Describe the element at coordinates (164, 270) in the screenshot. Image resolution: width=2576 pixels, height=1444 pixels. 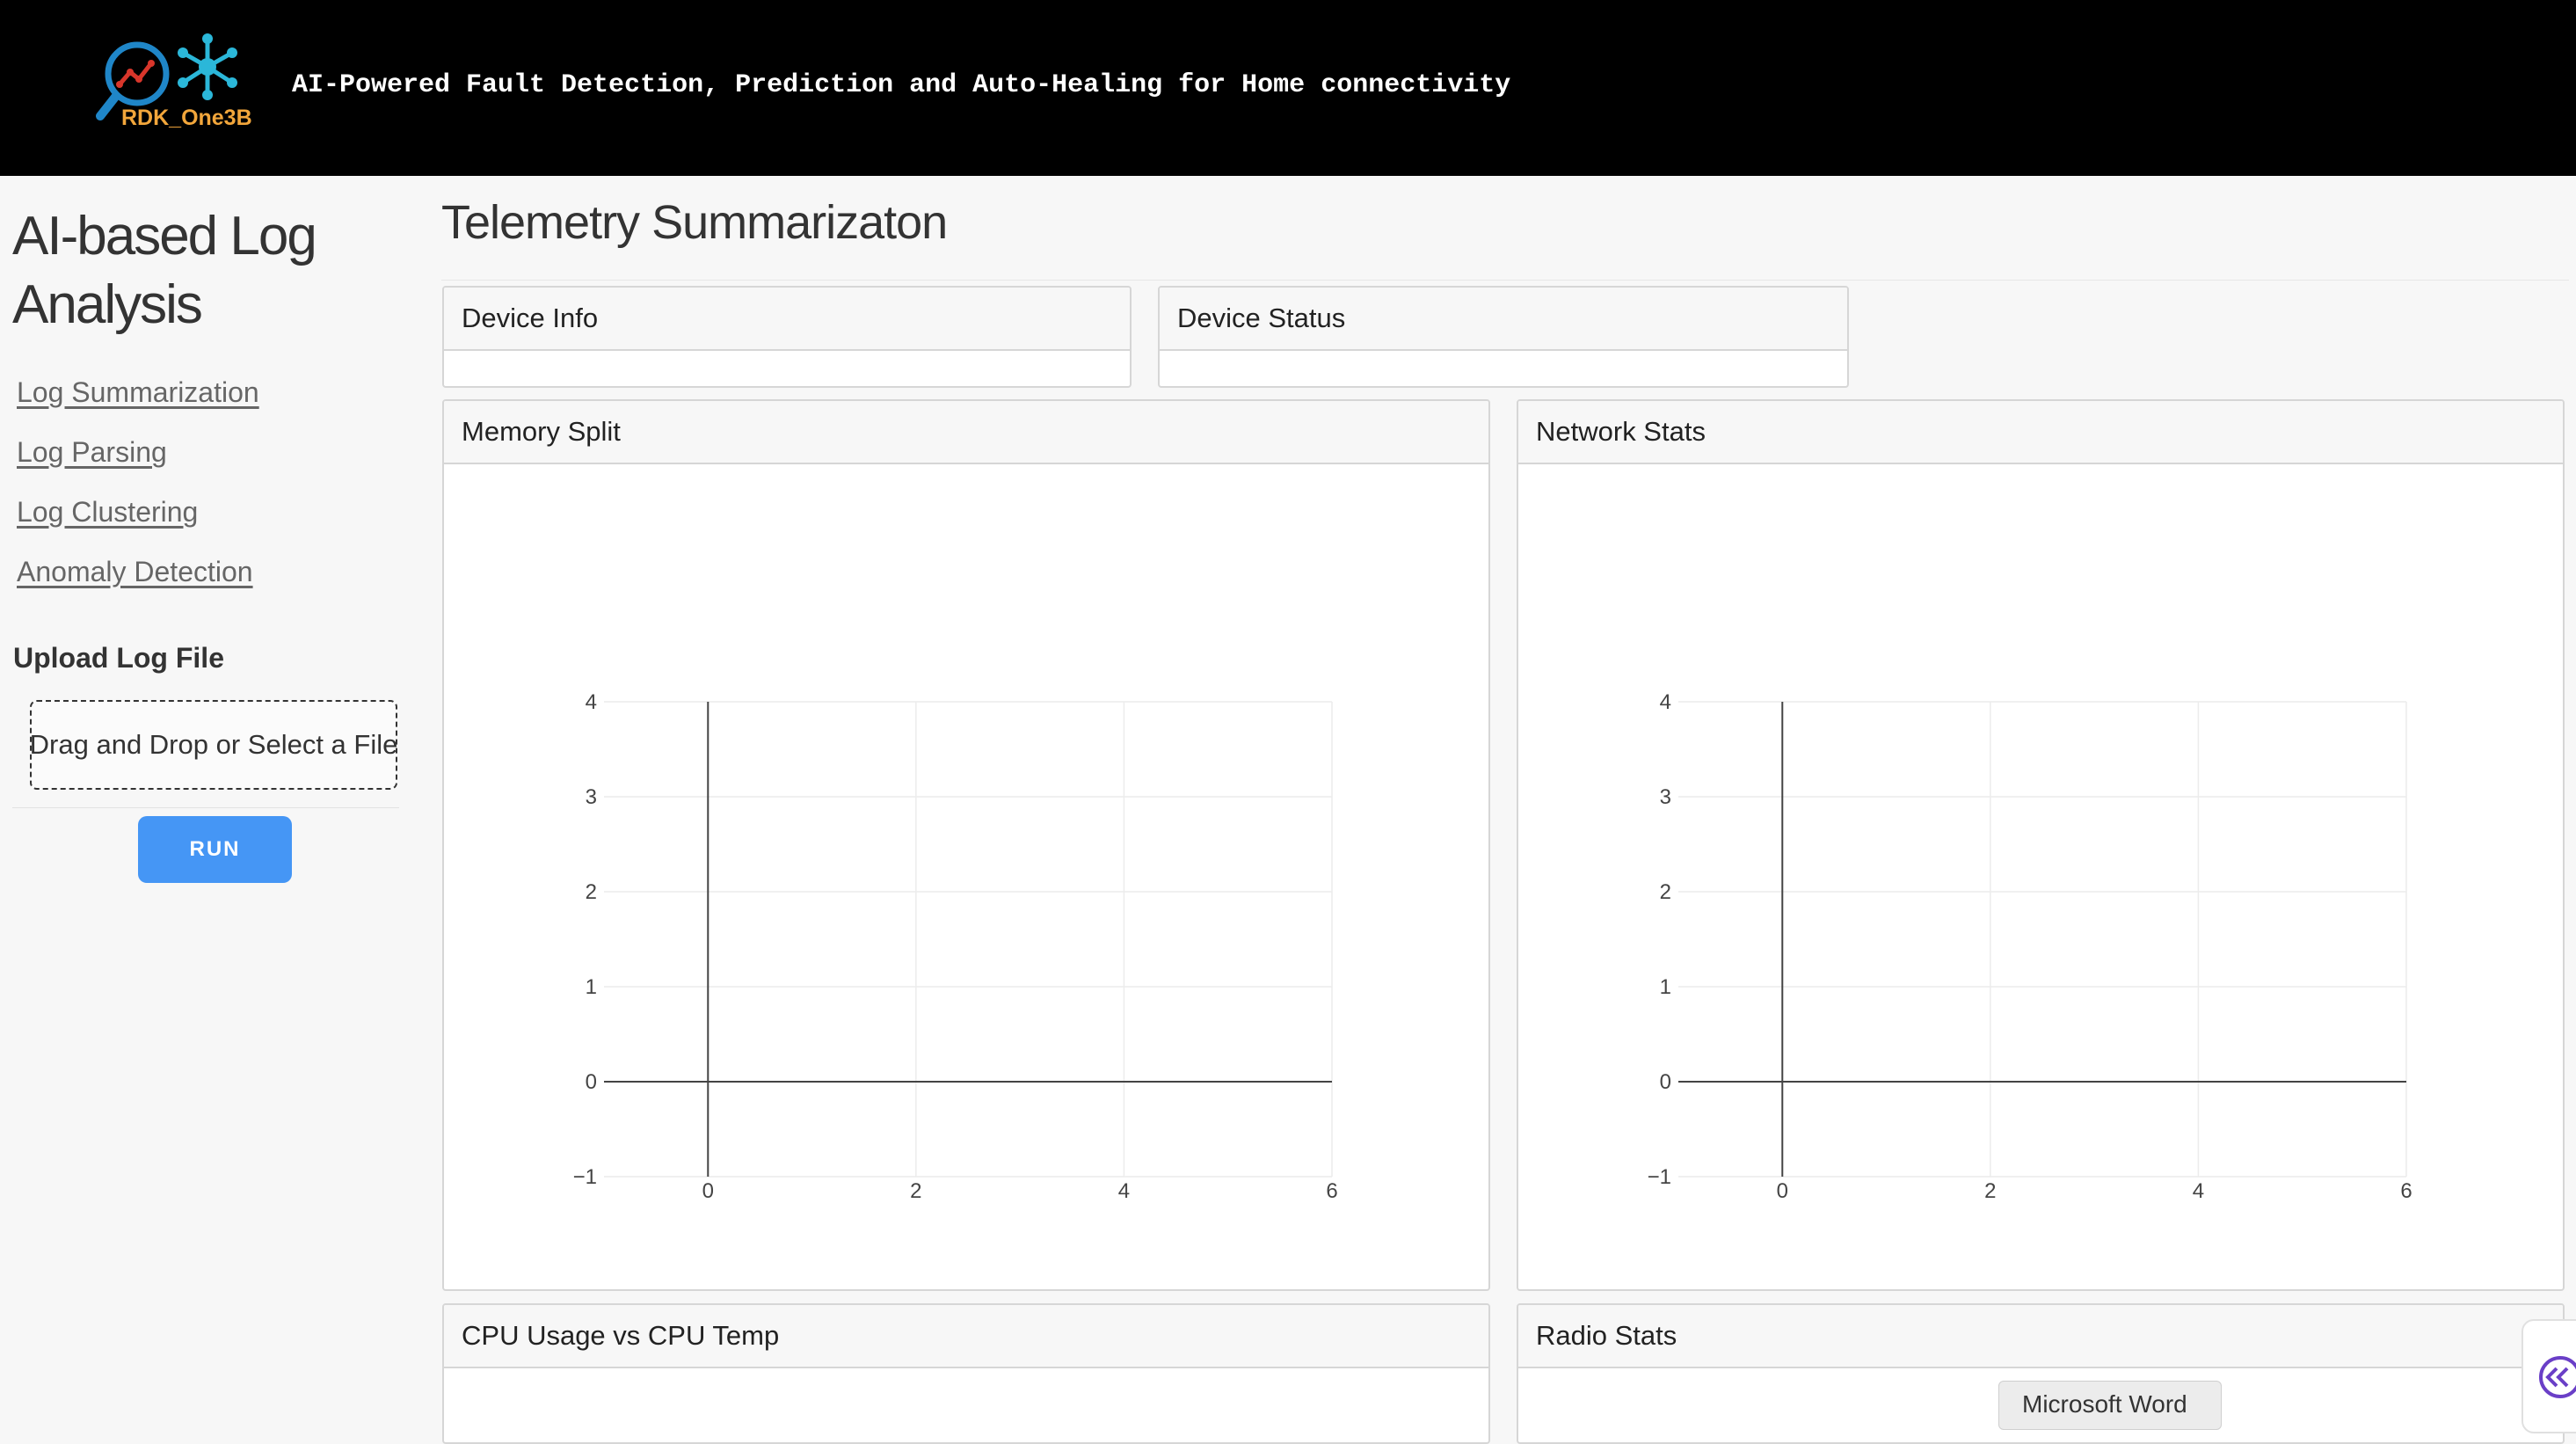
I see `sidebar-title: AI-based Log Analysis` at that location.